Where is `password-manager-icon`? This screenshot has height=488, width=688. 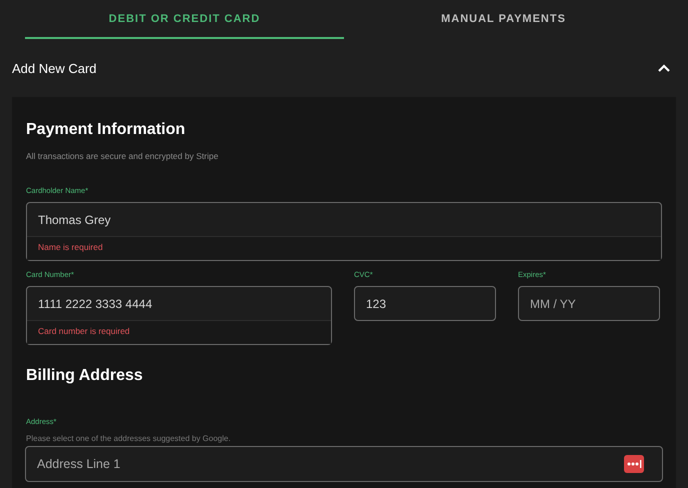
password-manager-icon is located at coordinates (634, 464).